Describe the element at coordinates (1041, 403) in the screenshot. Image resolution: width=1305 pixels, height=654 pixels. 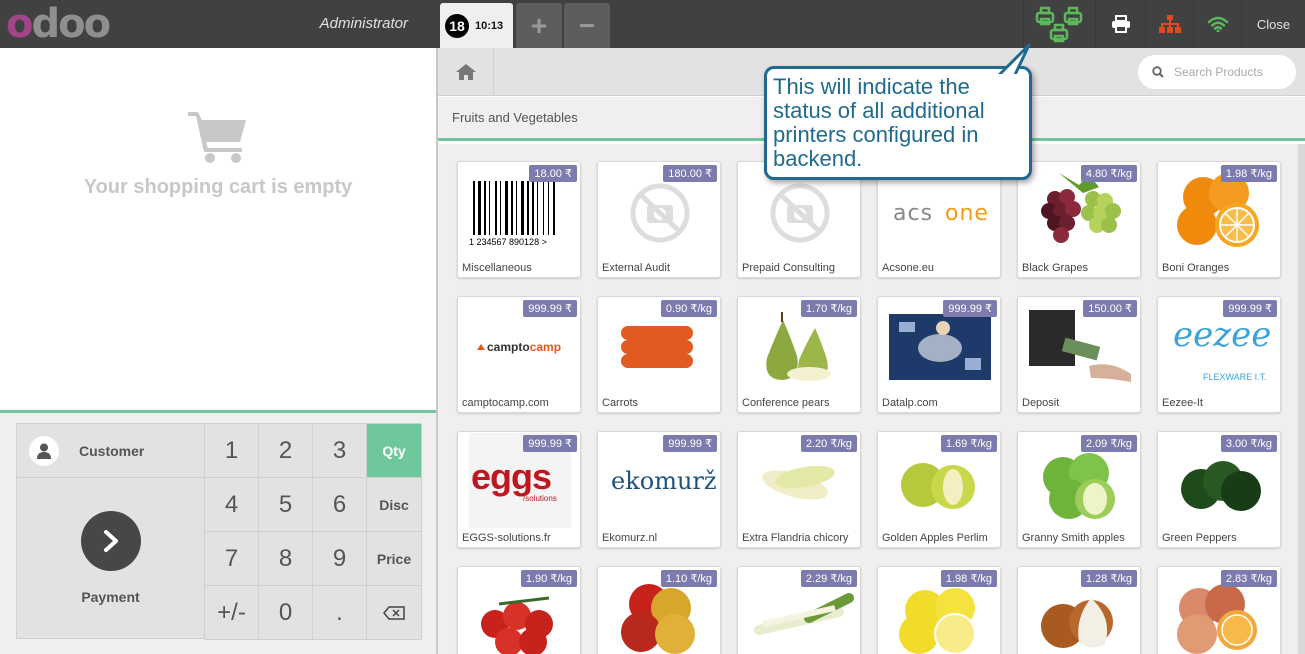
I see `product-name: Deposit` at that location.